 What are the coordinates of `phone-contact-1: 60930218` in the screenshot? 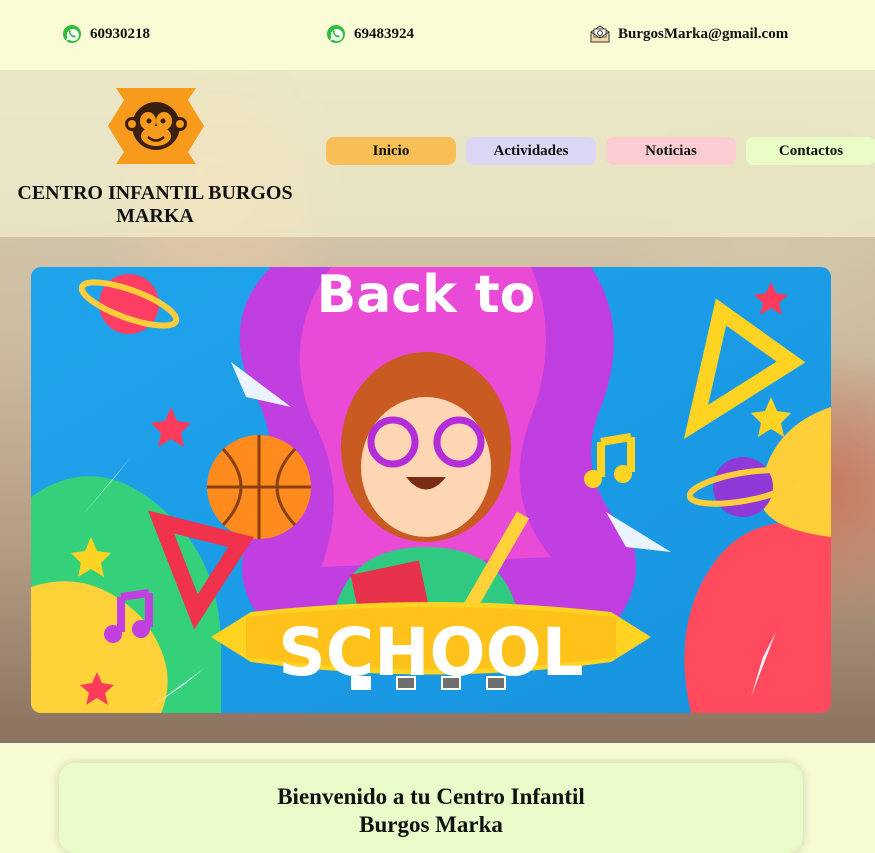 It's located at (106, 34).